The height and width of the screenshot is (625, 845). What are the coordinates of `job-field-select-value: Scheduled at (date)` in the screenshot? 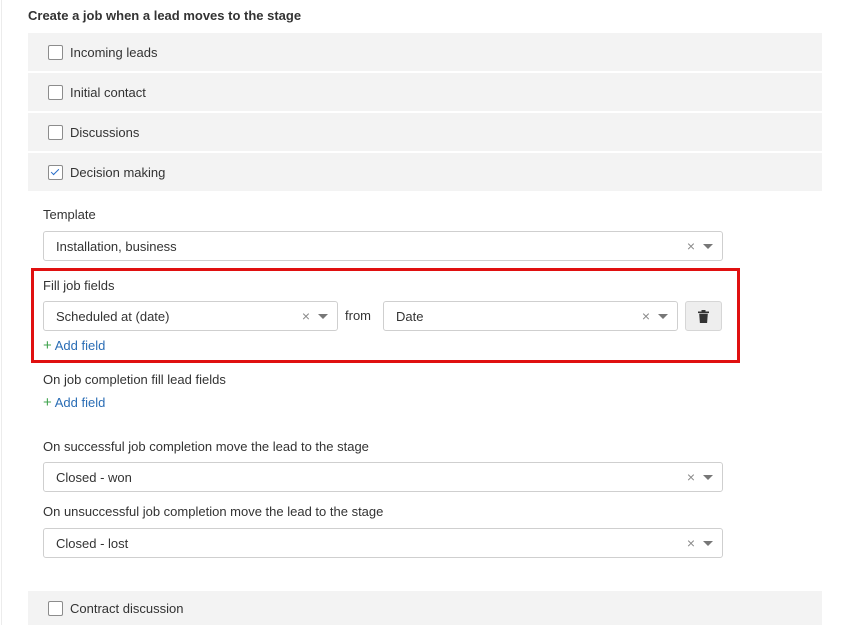 It's located at (113, 316).